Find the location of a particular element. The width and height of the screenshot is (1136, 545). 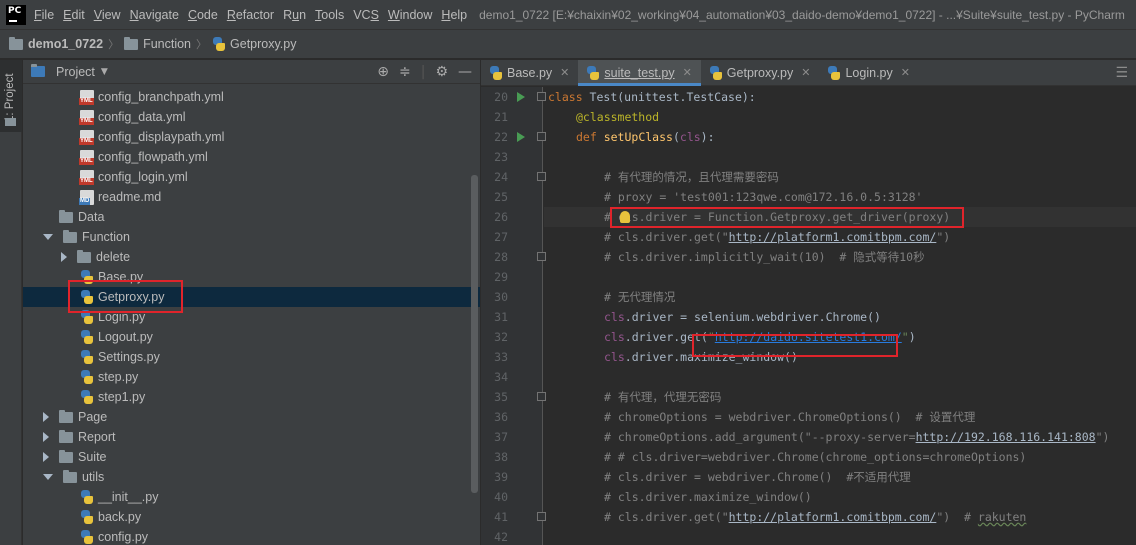

tree-scrollbar is located at coordinates (474, 334).